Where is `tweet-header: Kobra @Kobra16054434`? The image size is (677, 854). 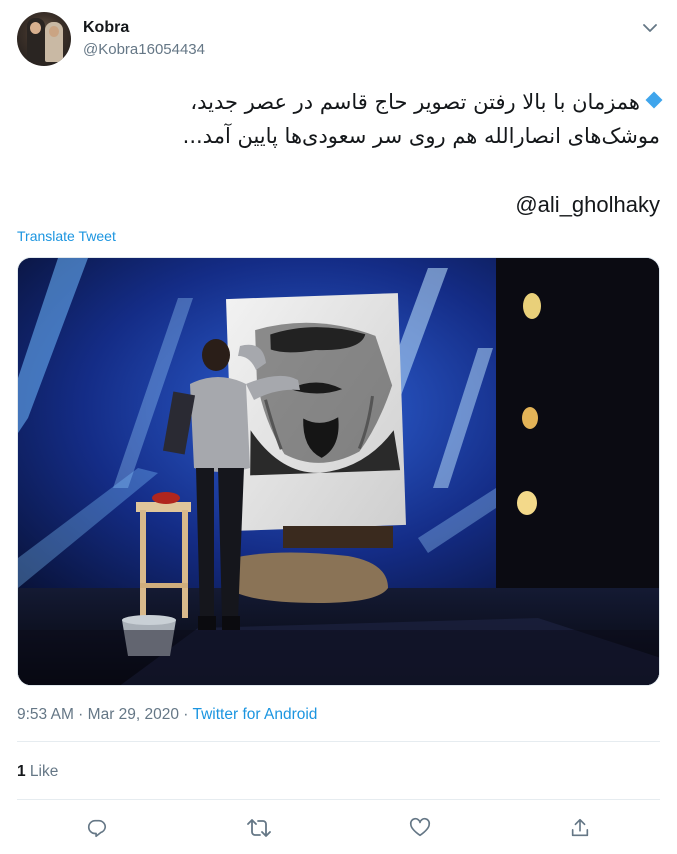 tweet-header: Kobra @Kobra16054434 is located at coordinates (338, 40).